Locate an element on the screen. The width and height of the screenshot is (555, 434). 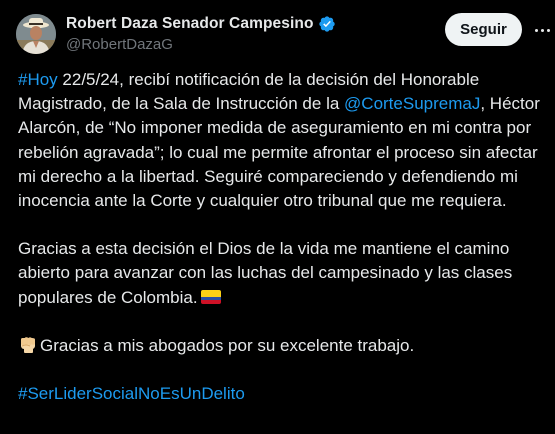
avatar is located at coordinates (36, 34).